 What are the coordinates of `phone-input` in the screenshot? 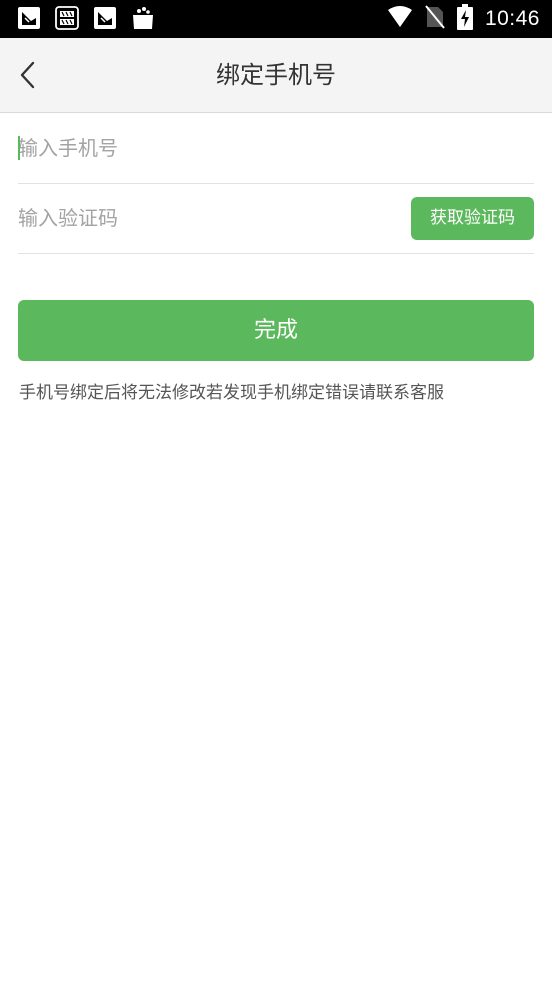 It's located at (276, 148).